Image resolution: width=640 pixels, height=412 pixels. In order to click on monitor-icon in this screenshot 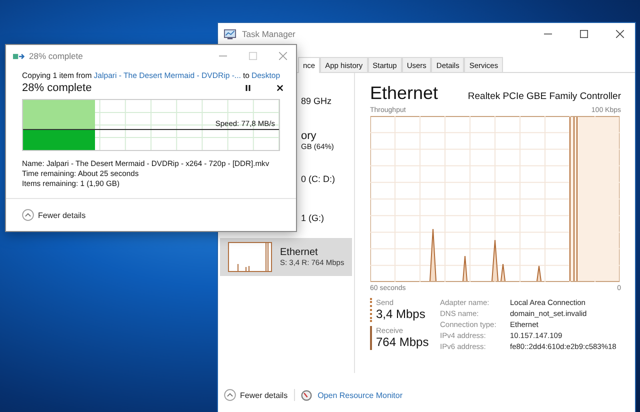, I will do `click(230, 34)`.